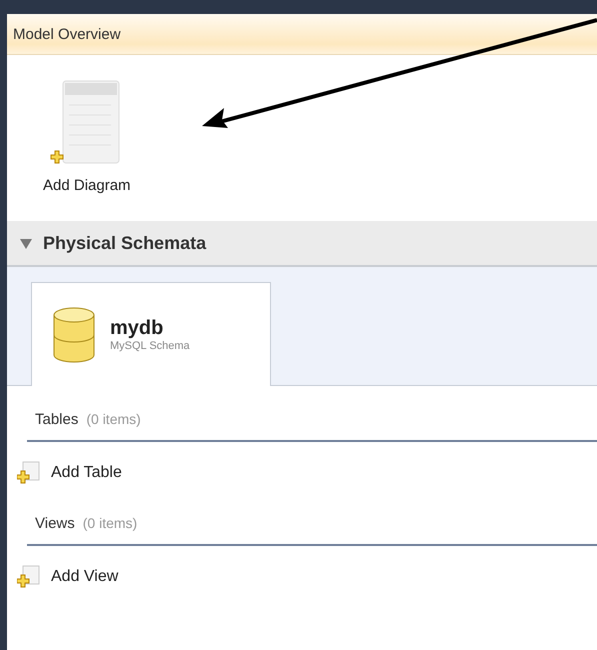  What do you see at coordinates (87, 136) in the screenshot?
I see `add-diagram-button: Add Diagram` at bounding box center [87, 136].